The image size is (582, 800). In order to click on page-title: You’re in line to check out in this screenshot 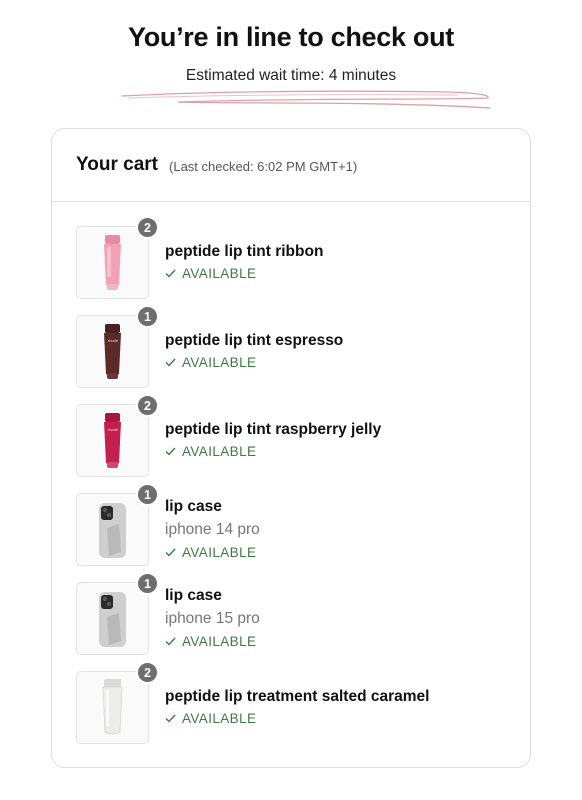, I will do `click(291, 37)`.